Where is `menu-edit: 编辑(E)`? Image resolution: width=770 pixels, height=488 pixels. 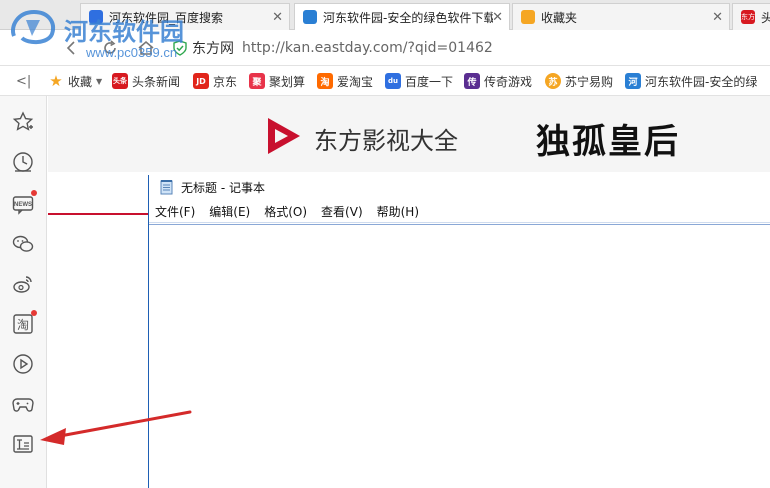
menu-edit: 编辑(E) is located at coordinates (229, 211).